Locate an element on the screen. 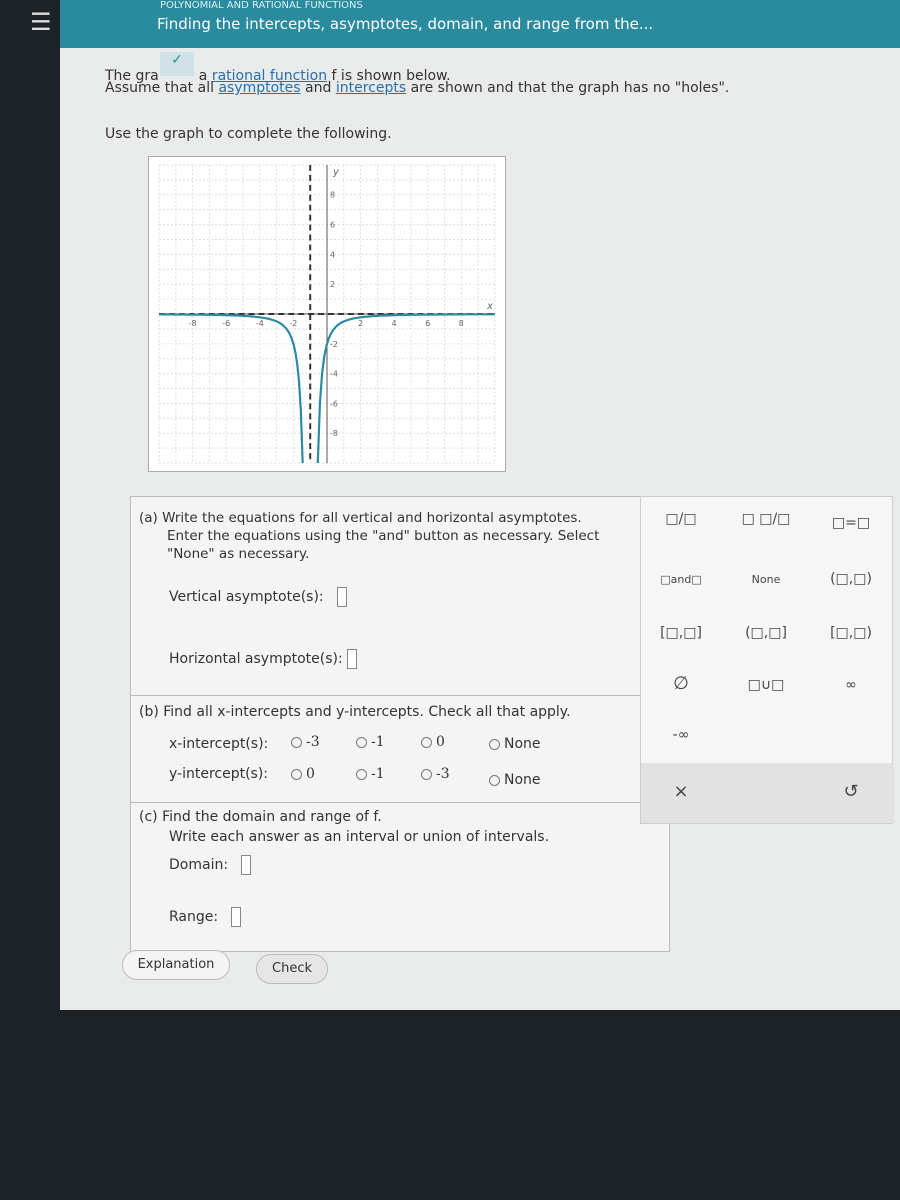 This screenshot has height=1200, width=900. left-open-interval-key: (□,□] is located at coordinates (766, 633).